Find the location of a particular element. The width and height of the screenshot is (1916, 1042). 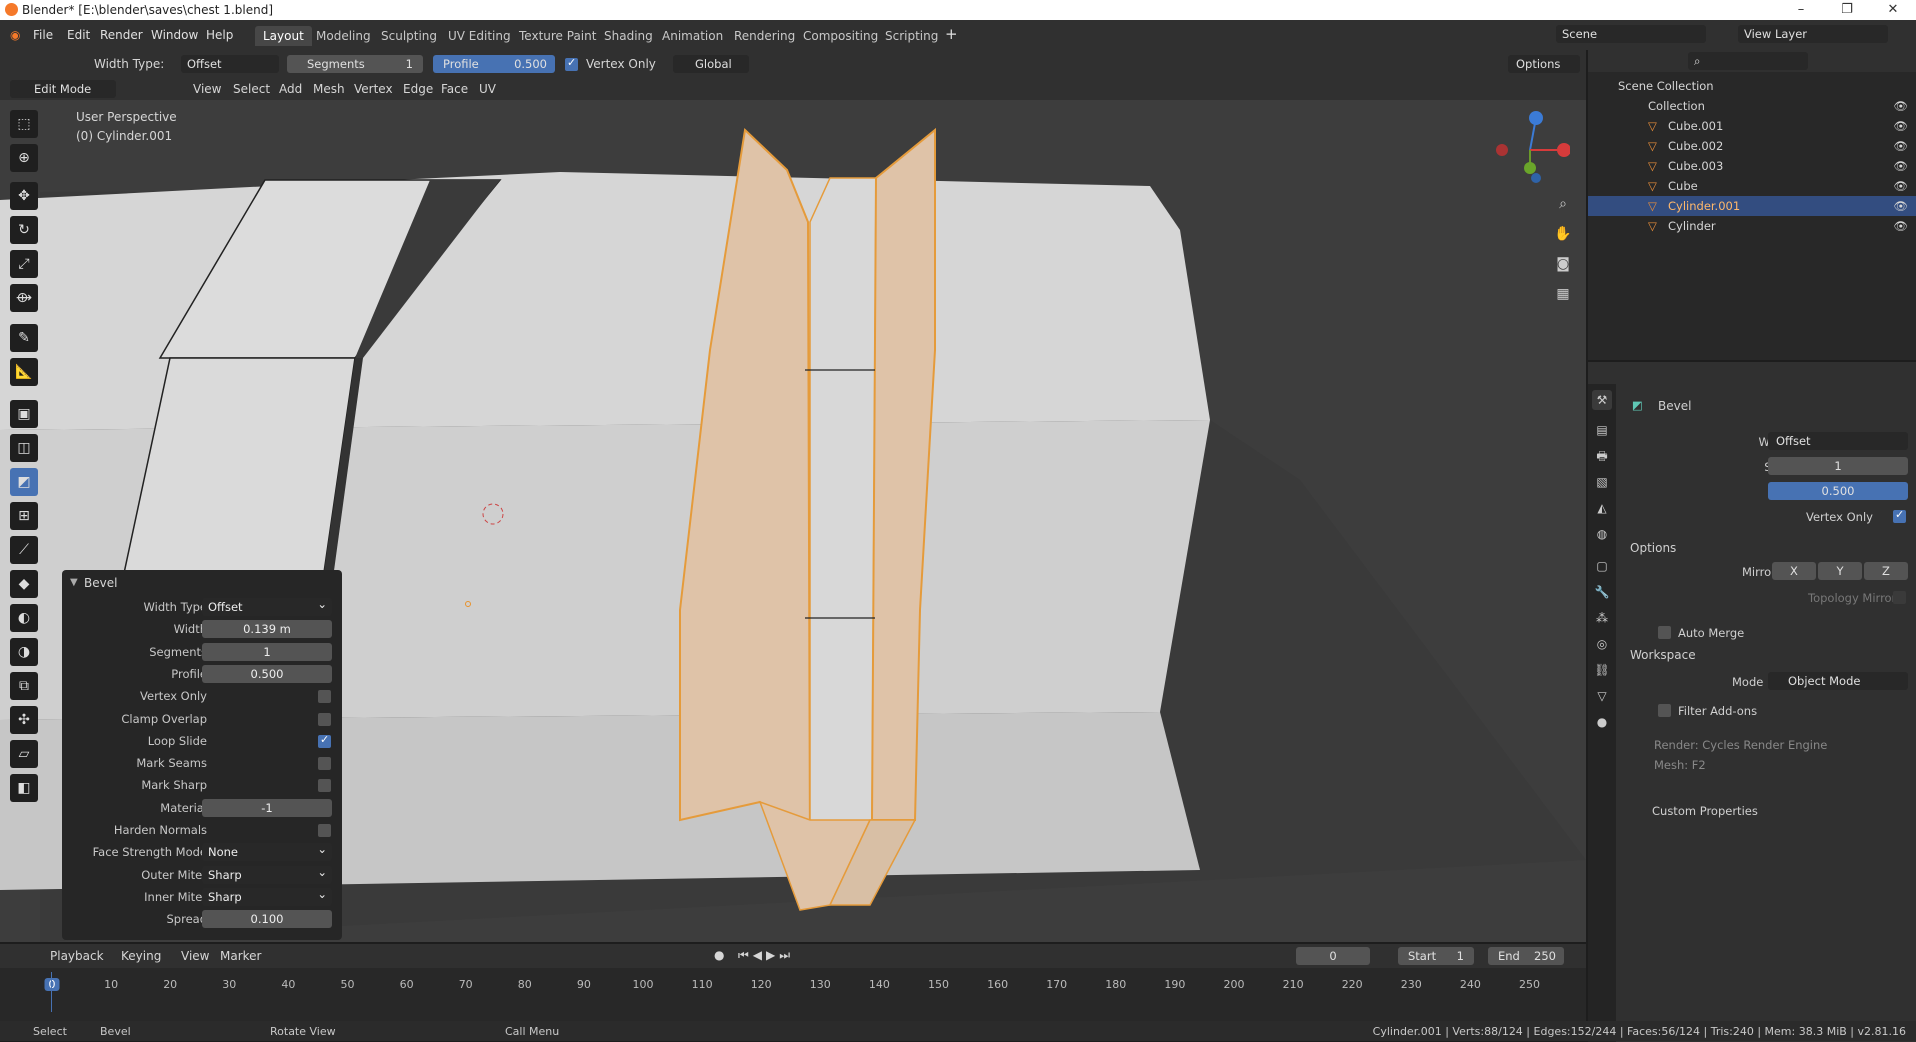

menu-edge: Edge is located at coordinates (418, 89).